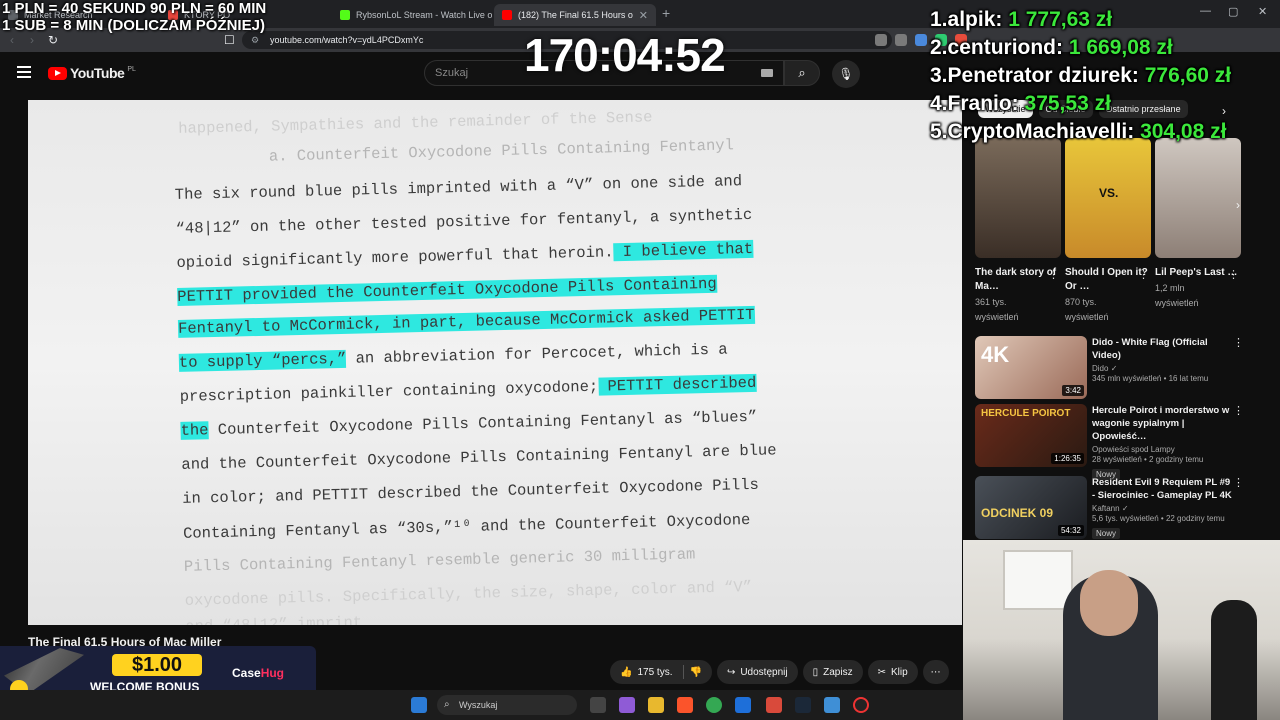 The width and height of the screenshot is (1280, 720). What do you see at coordinates (832, 672) in the screenshot?
I see `save-button: ▯ Zapisz` at bounding box center [832, 672].